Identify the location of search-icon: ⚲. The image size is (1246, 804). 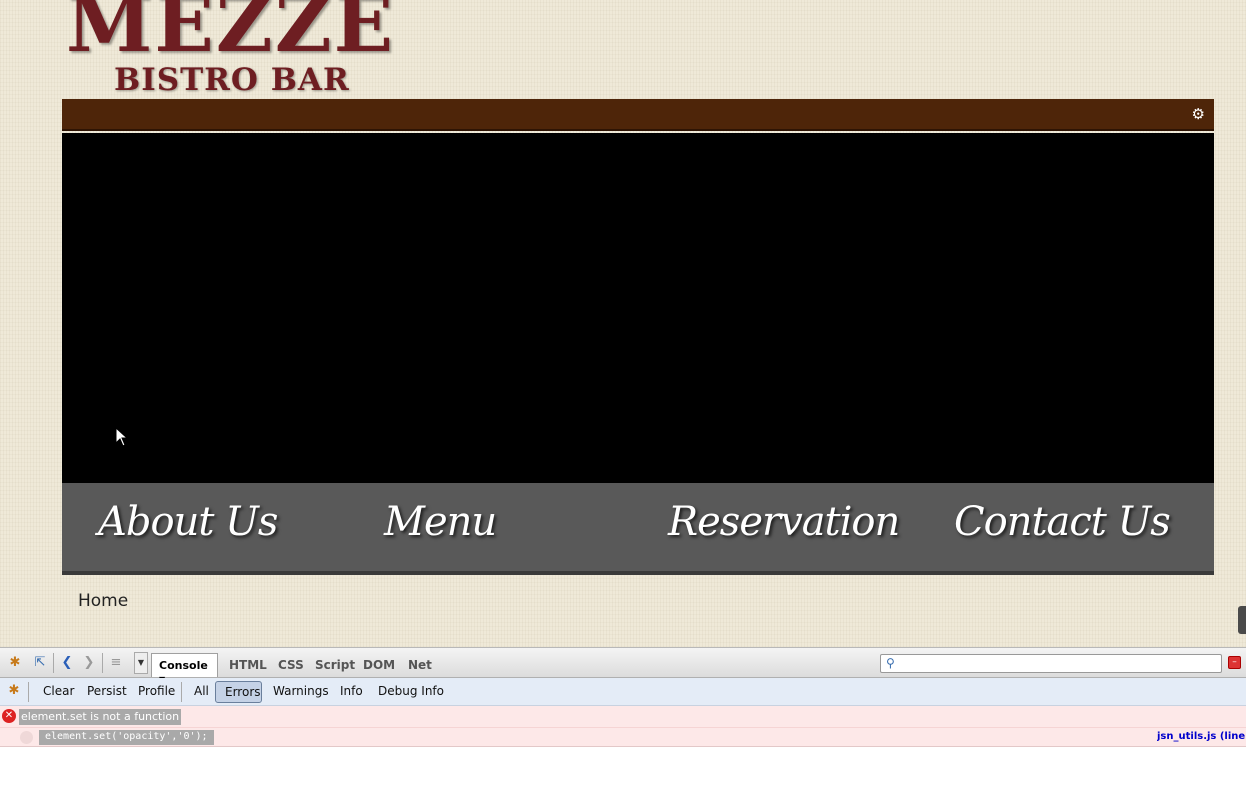
(890, 663).